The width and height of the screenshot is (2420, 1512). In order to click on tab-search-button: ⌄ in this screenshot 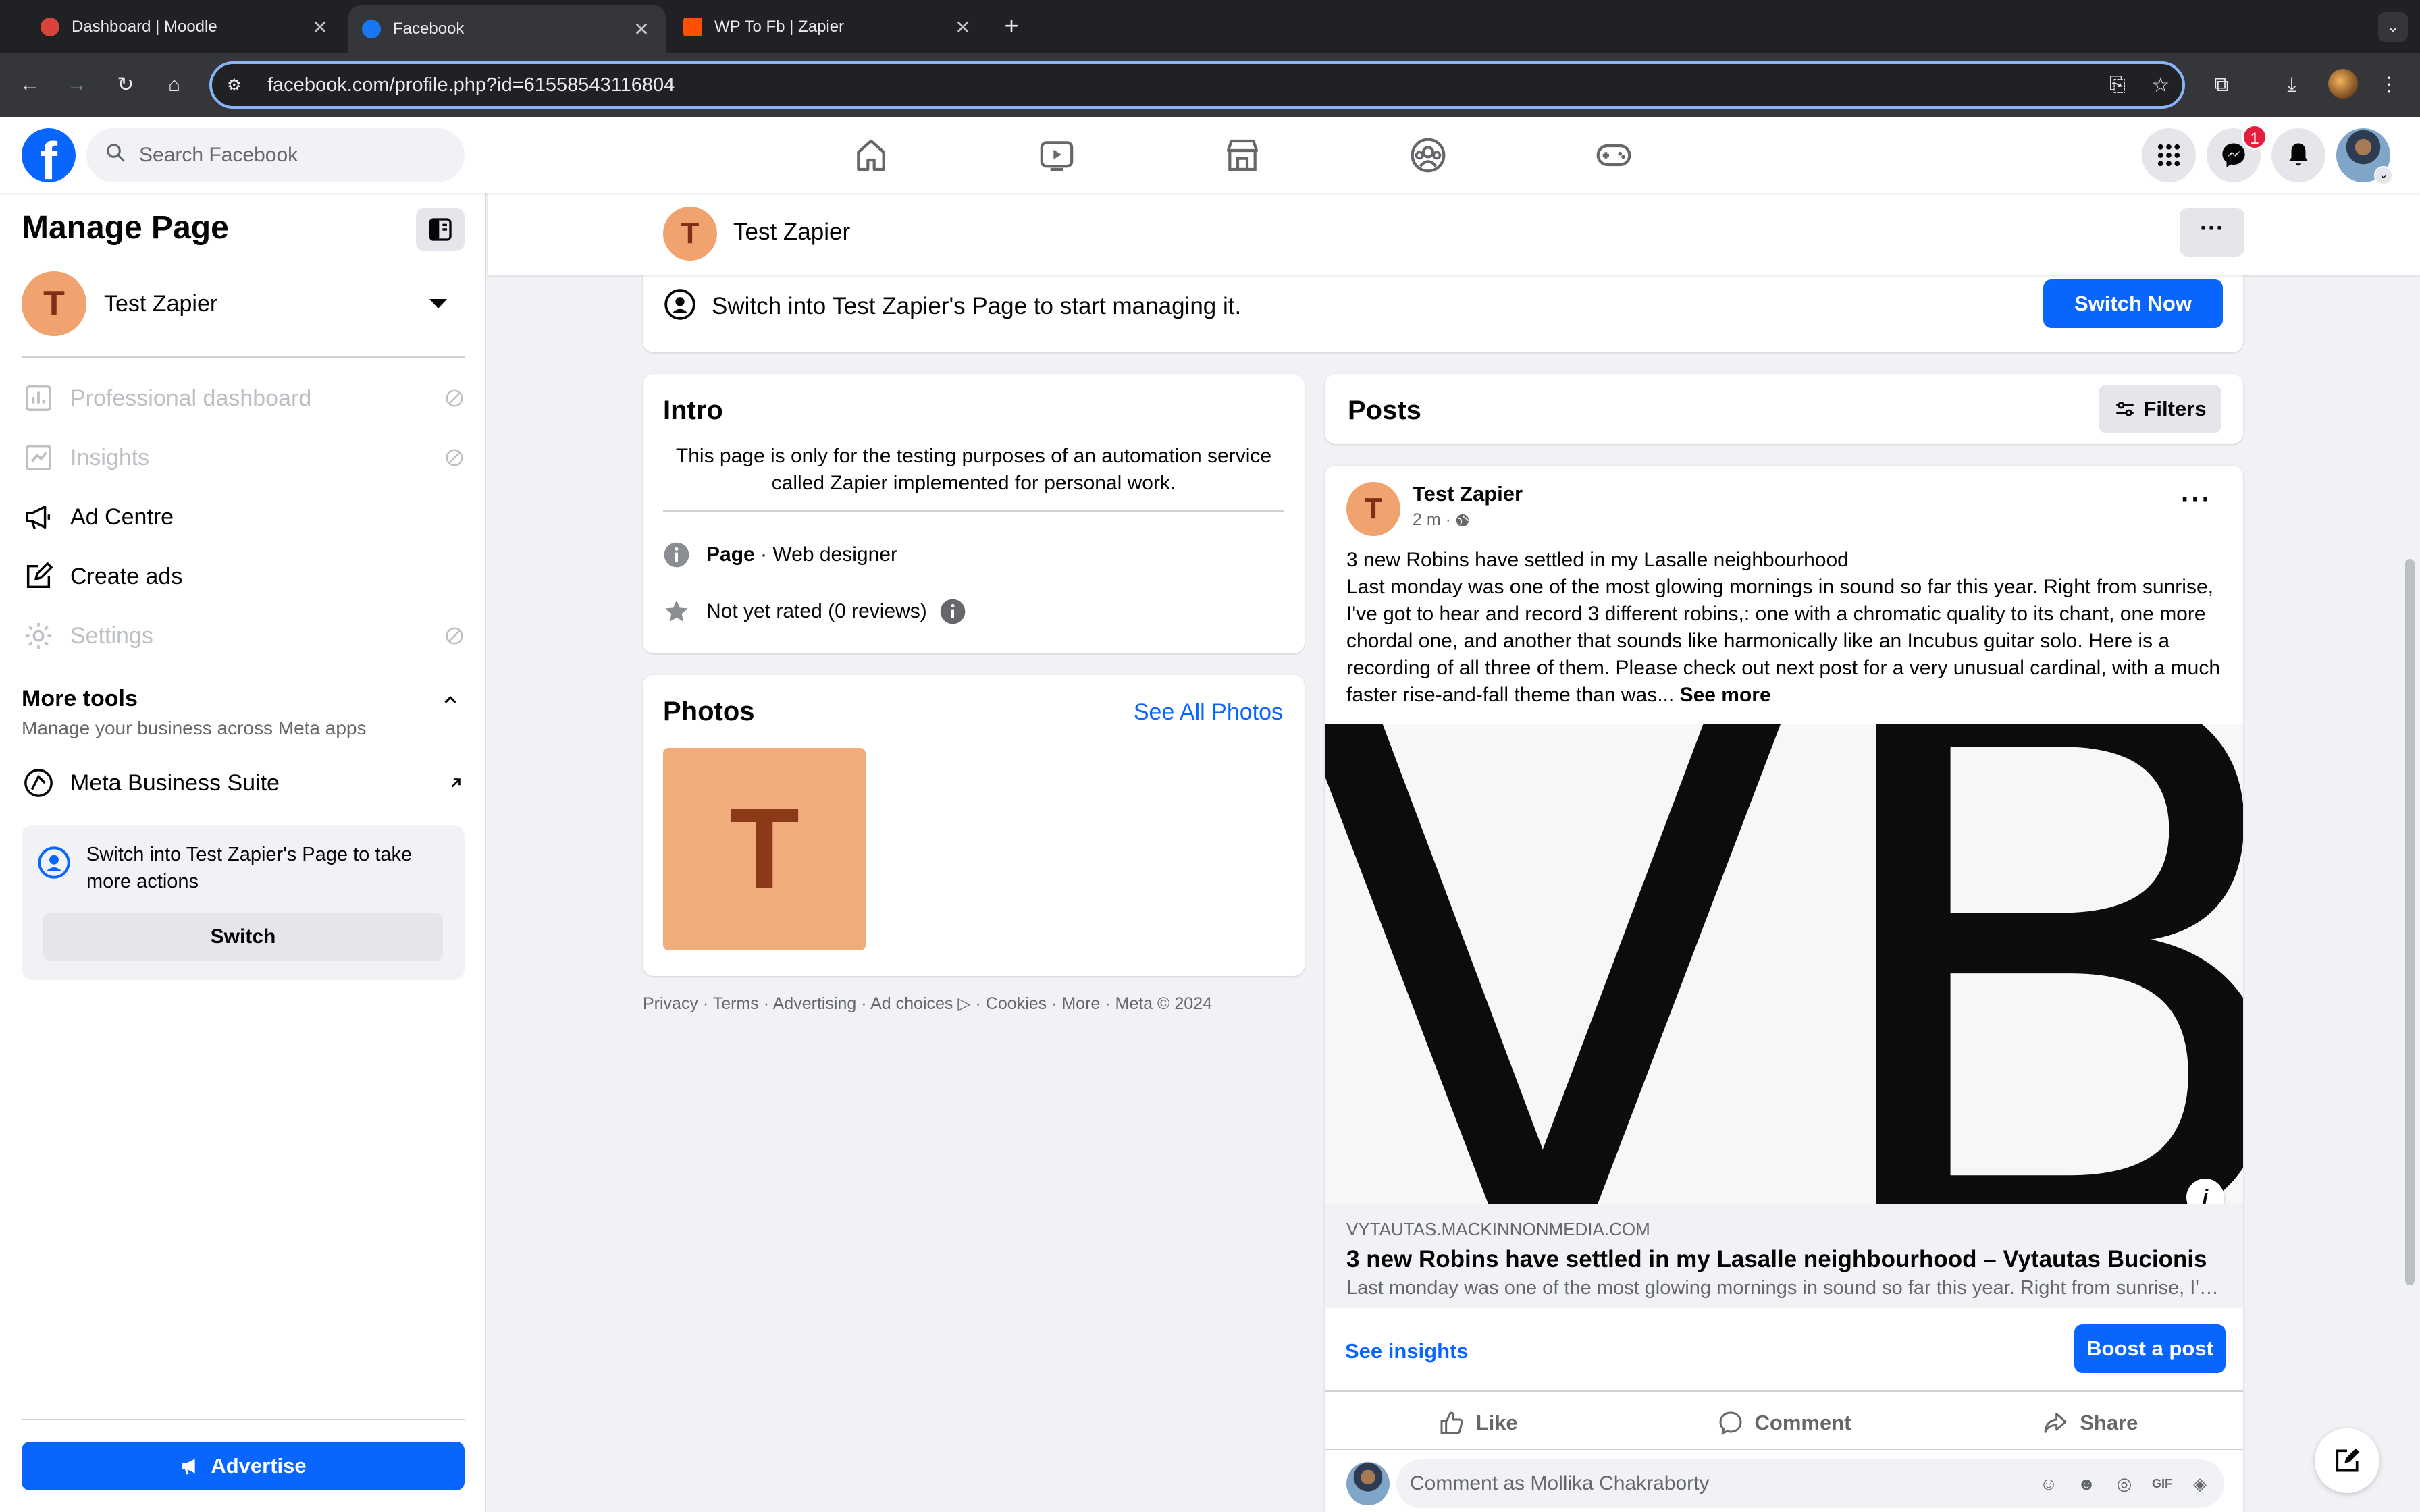, I will do `click(2393, 27)`.